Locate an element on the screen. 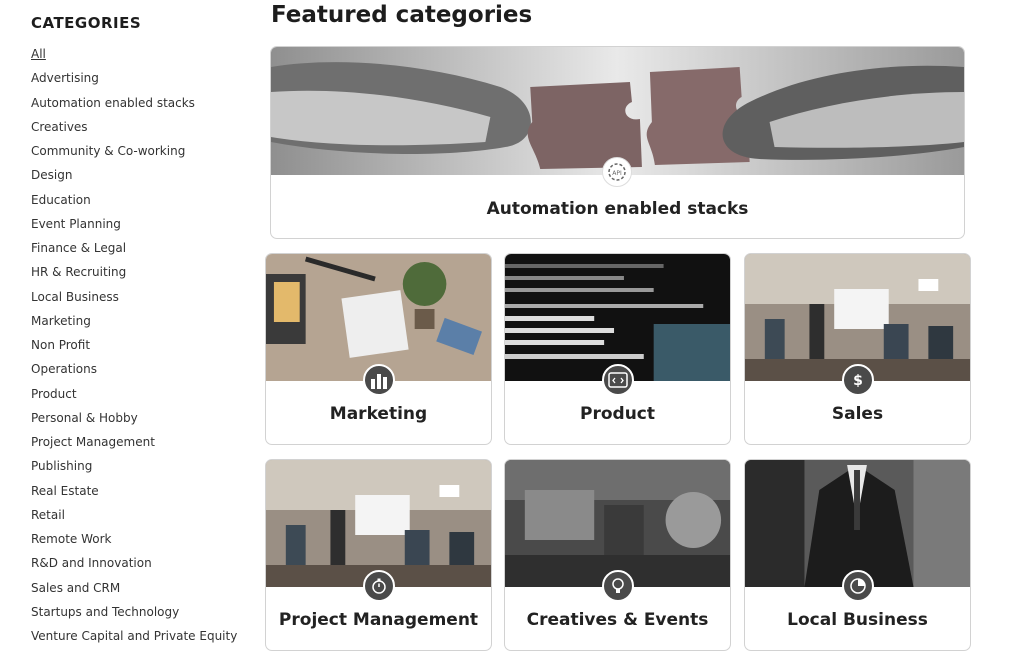  category-link-marketing: Marketing is located at coordinates (141, 321).